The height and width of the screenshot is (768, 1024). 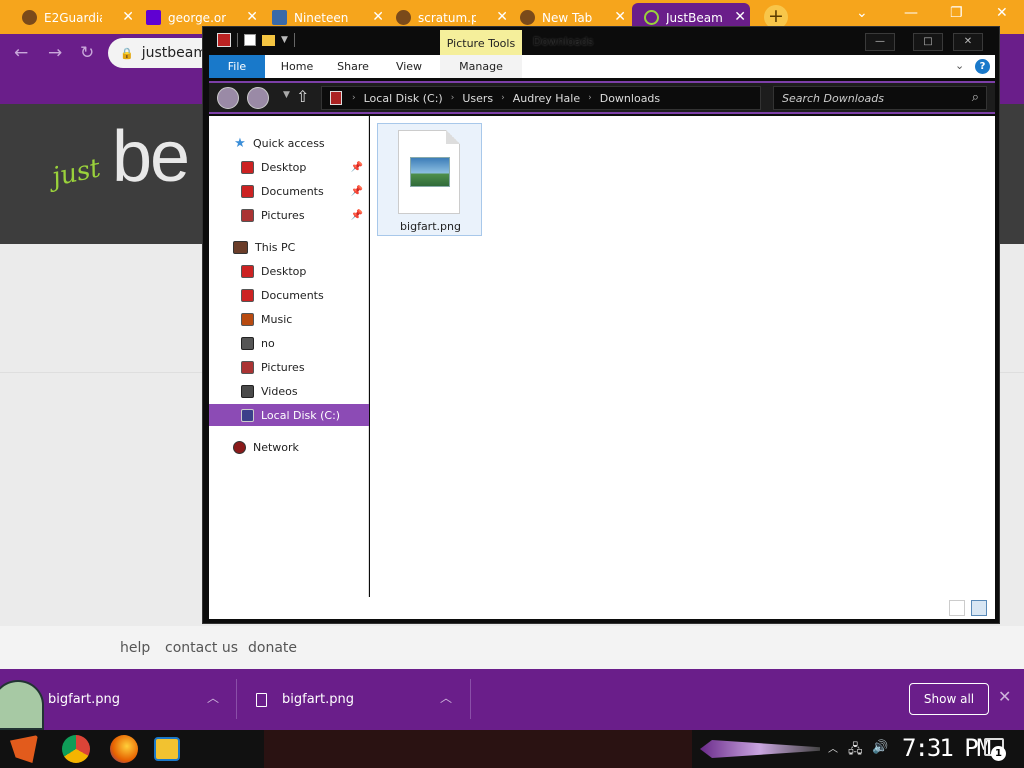 What do you see at coordinates (481, 66) in the screenshot?
I see `tab-manage: Manage` at bounding box center [481, 66].